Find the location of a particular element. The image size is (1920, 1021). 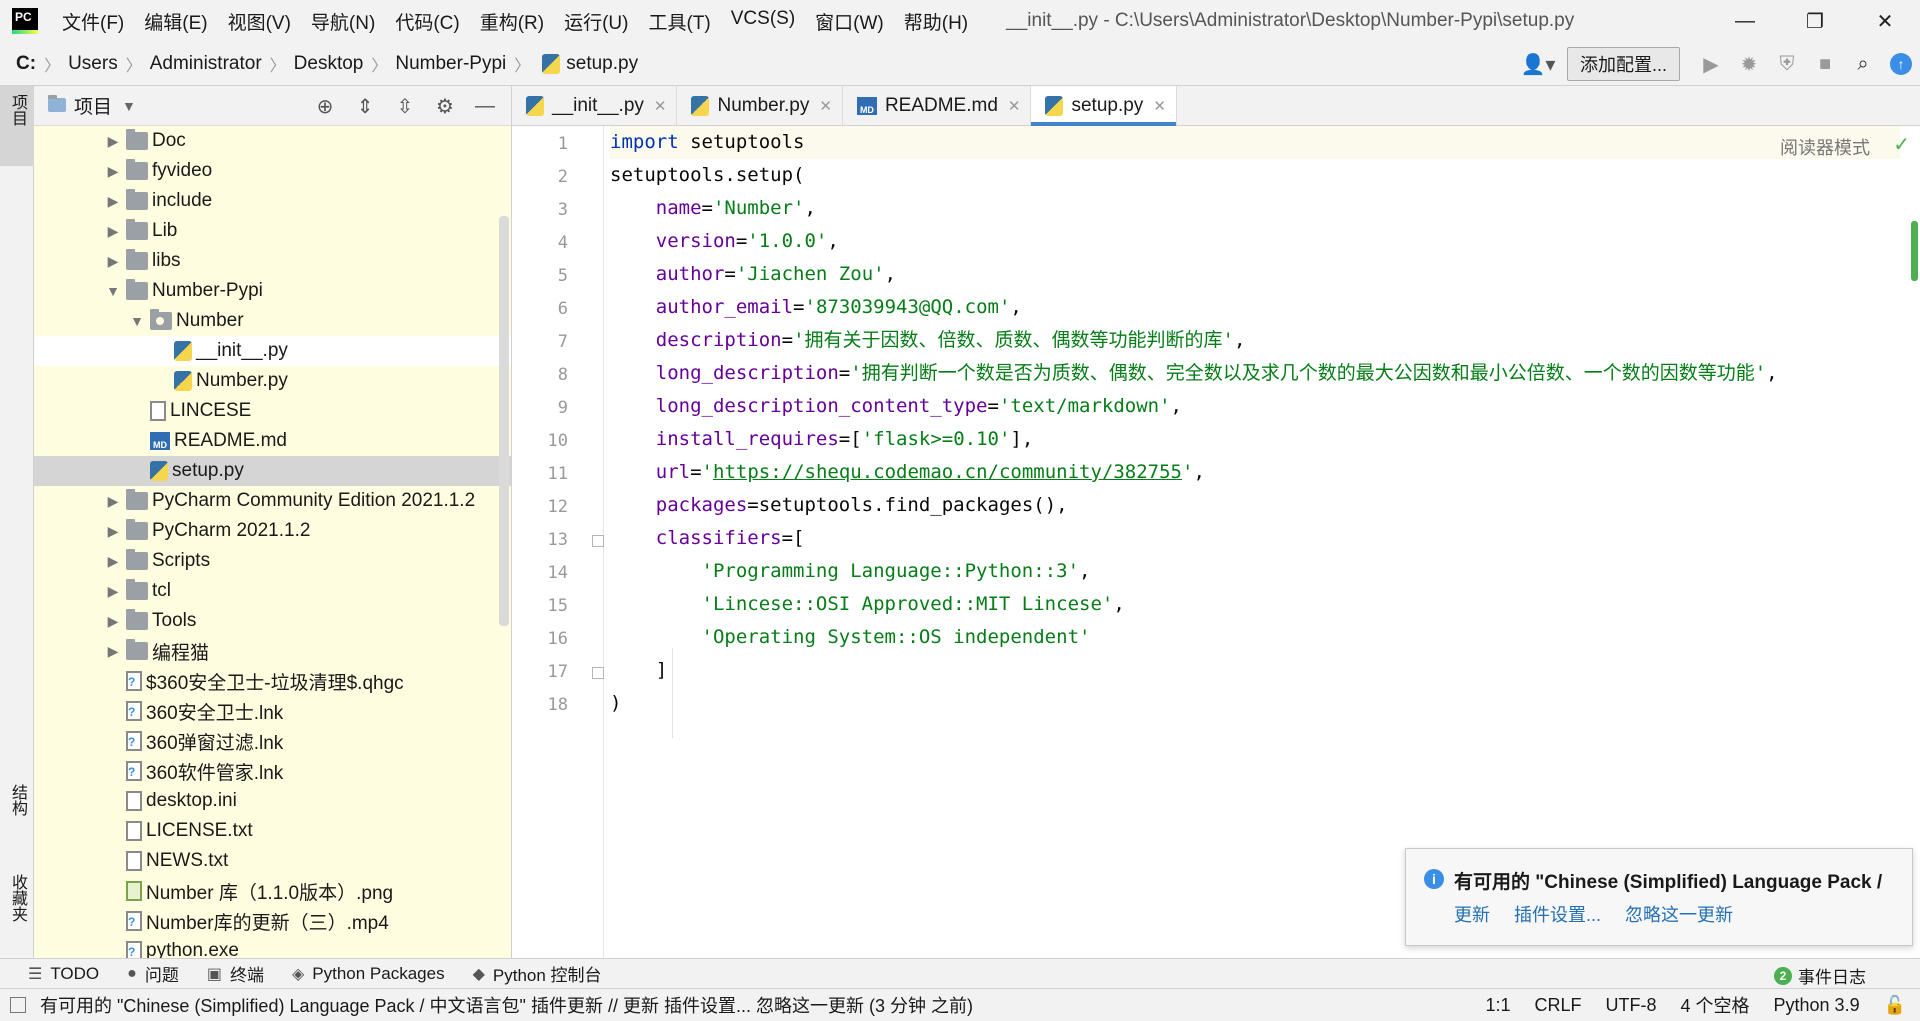

tree-item: ▶ tcl is located at coordinates (272, 591).